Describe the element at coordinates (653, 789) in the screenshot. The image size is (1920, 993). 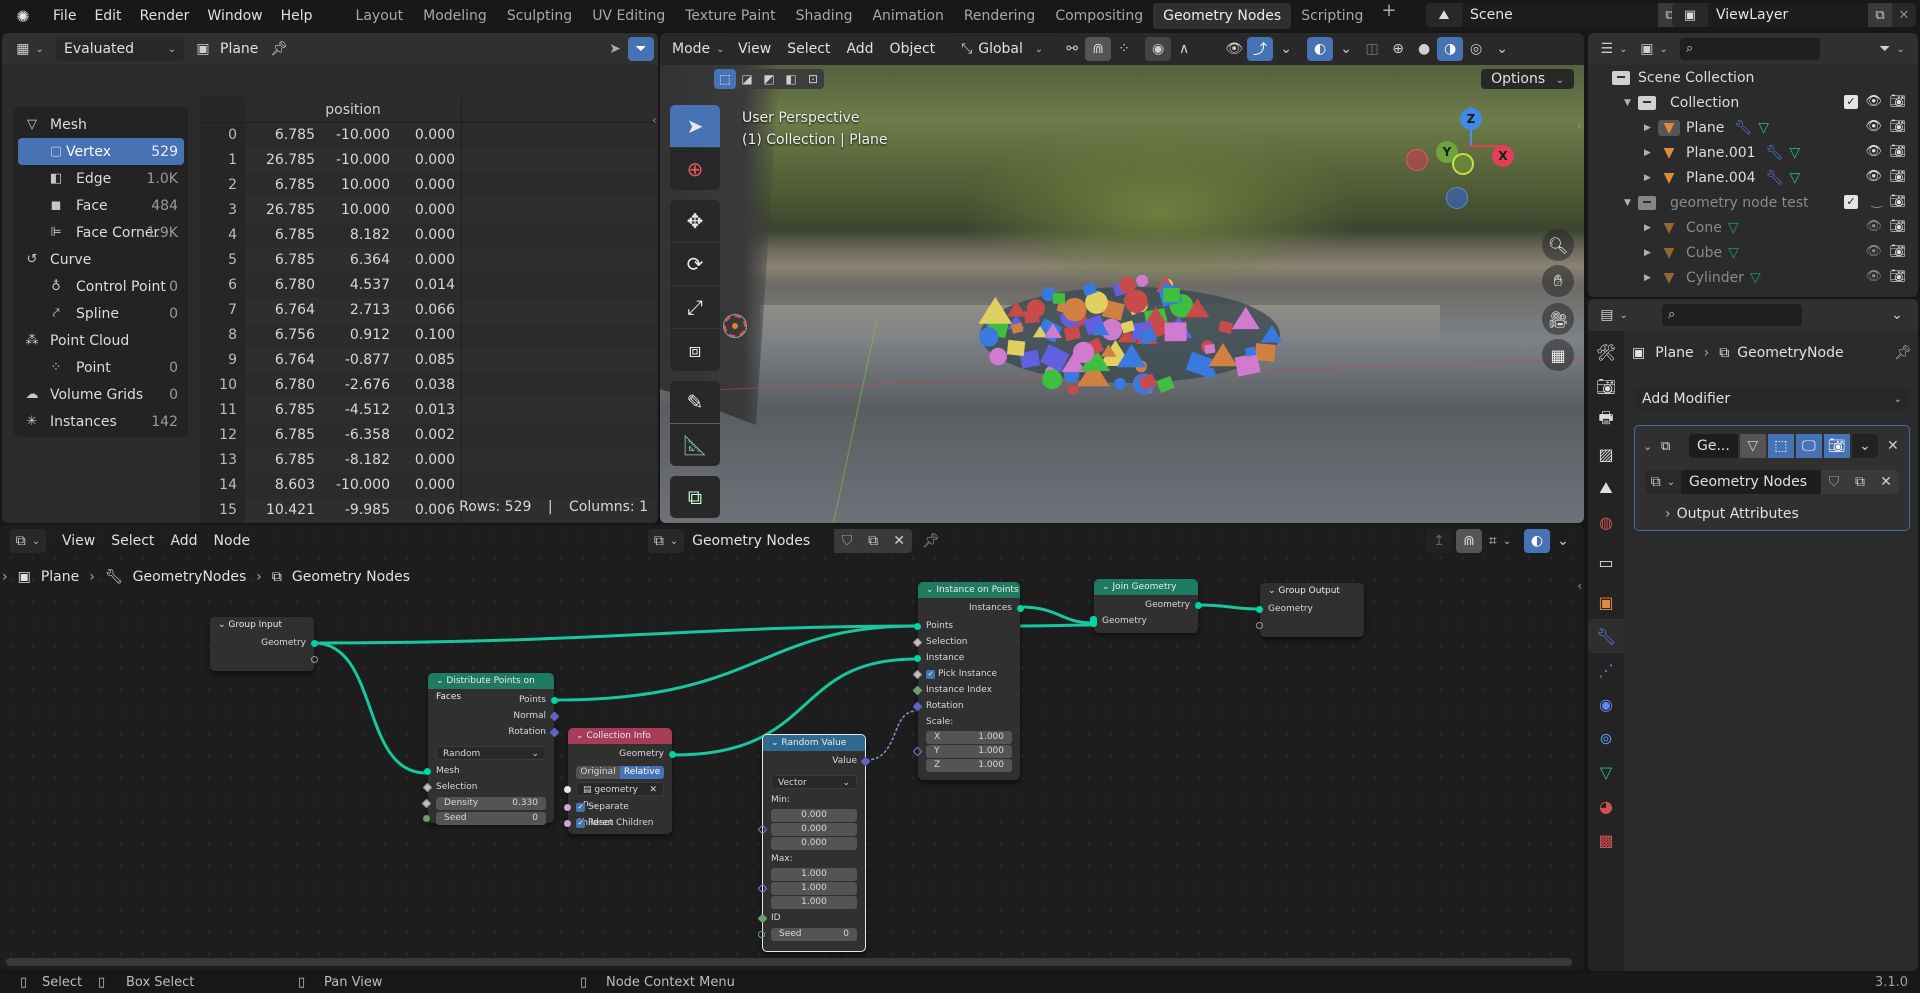
I see `clear-collection-icon: ✕` at that location.